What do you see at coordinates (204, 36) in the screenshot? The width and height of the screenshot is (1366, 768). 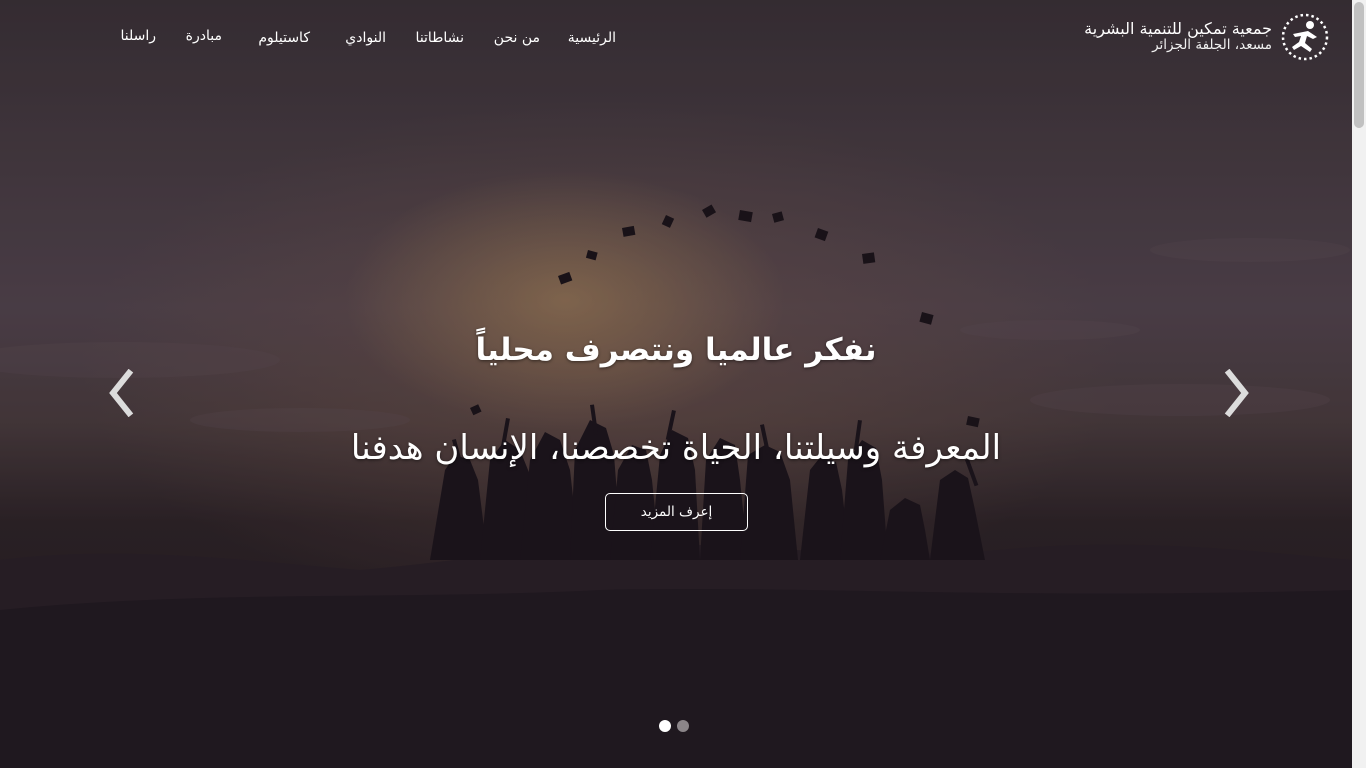 I see `nav-item-initiative: مبادرة` at bounding box center [204, 36].